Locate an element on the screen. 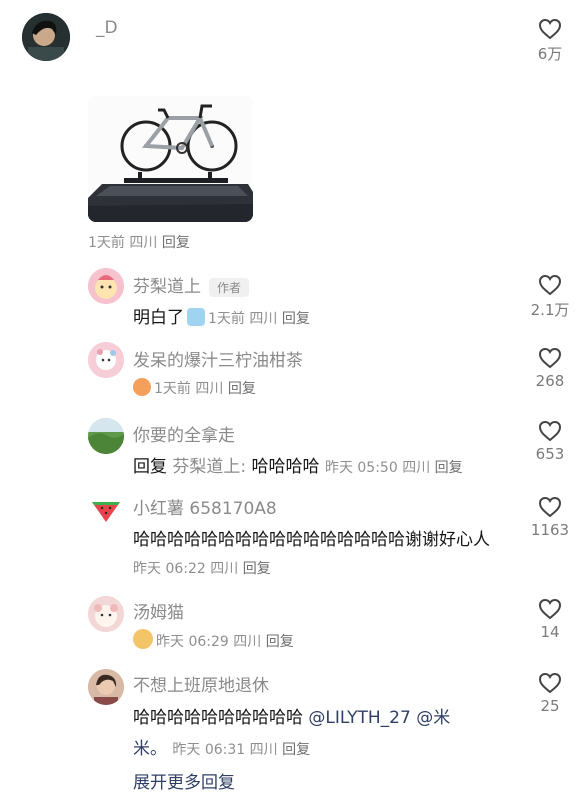  like-count: 6万 is located at coordinates (550, 54).